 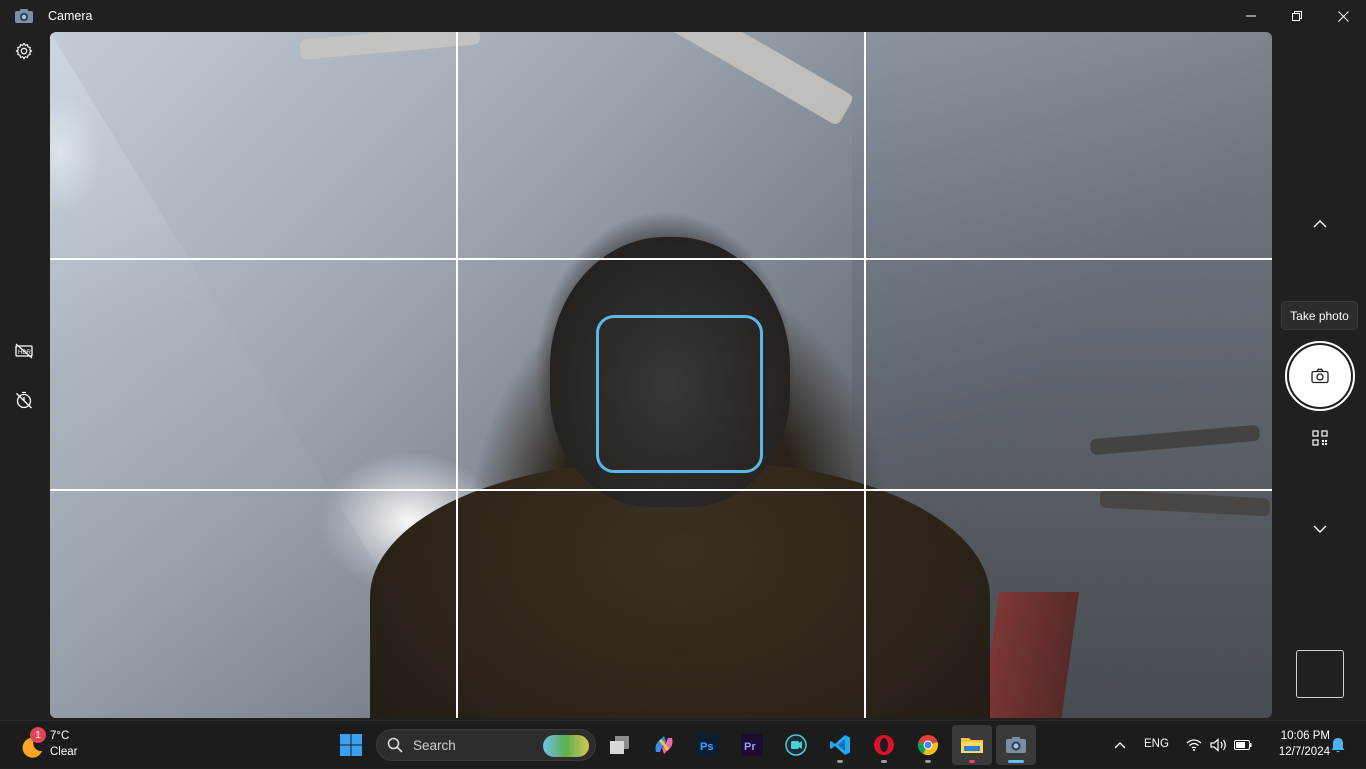 I want to click on volume-icon, so click(x=1218, y=745).